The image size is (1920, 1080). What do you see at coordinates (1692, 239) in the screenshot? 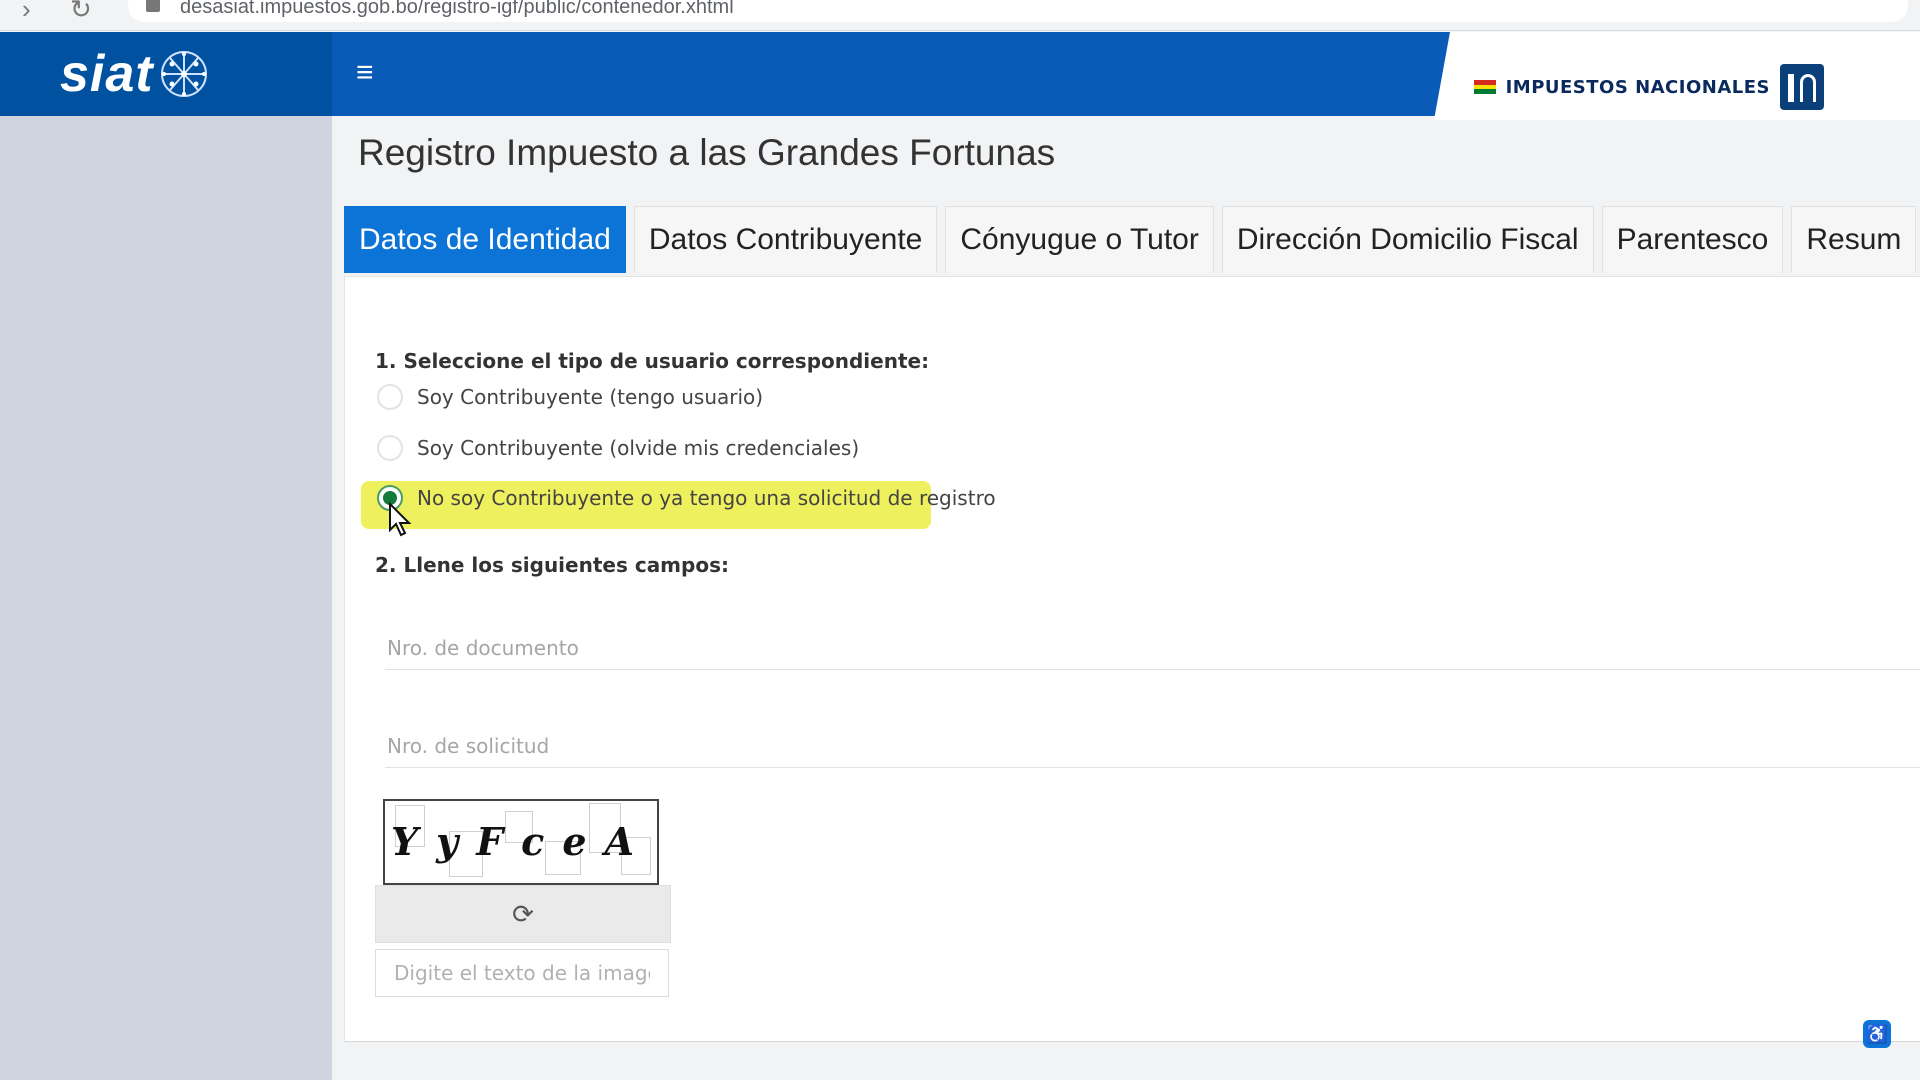
I see `tab-parentesco: Parentesco` at bounding box center [1692, 239].